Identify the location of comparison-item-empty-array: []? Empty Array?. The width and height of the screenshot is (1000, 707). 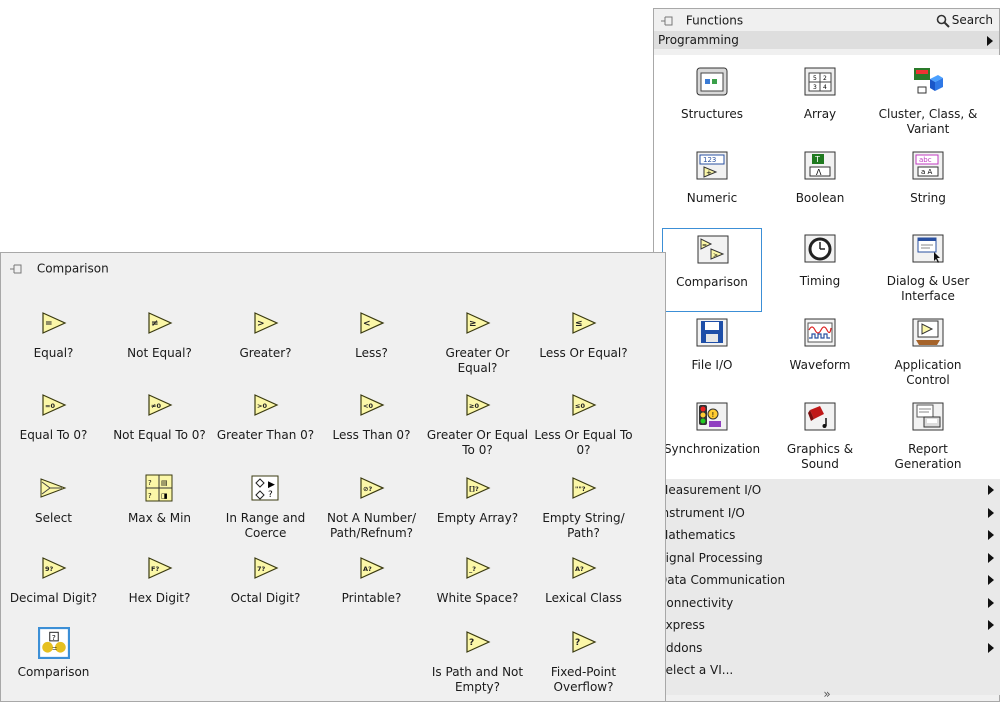
(477, 513).